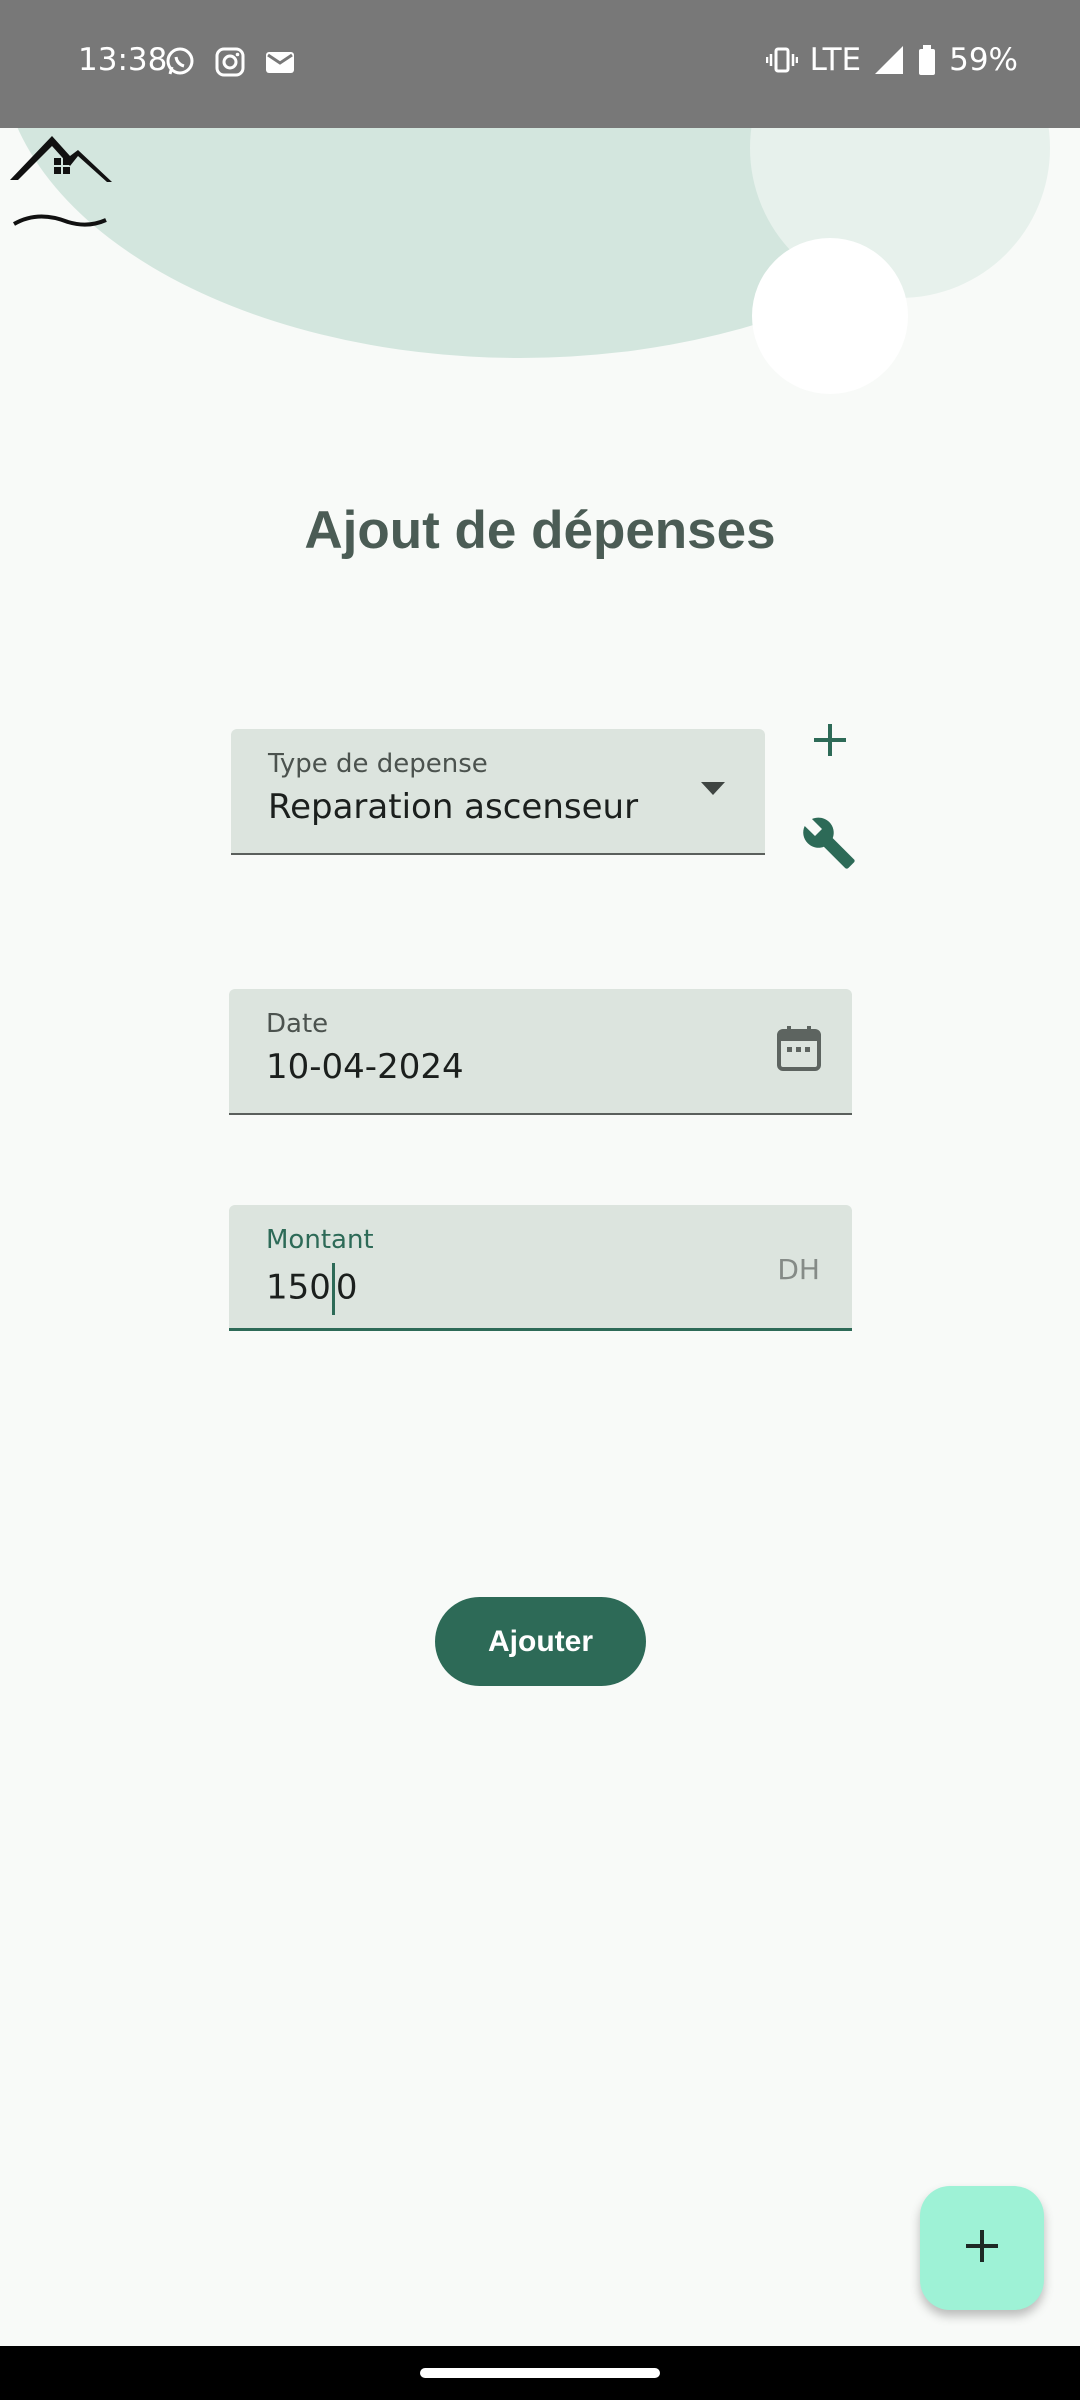  I want to click on header-decoration, so click(540, 278).